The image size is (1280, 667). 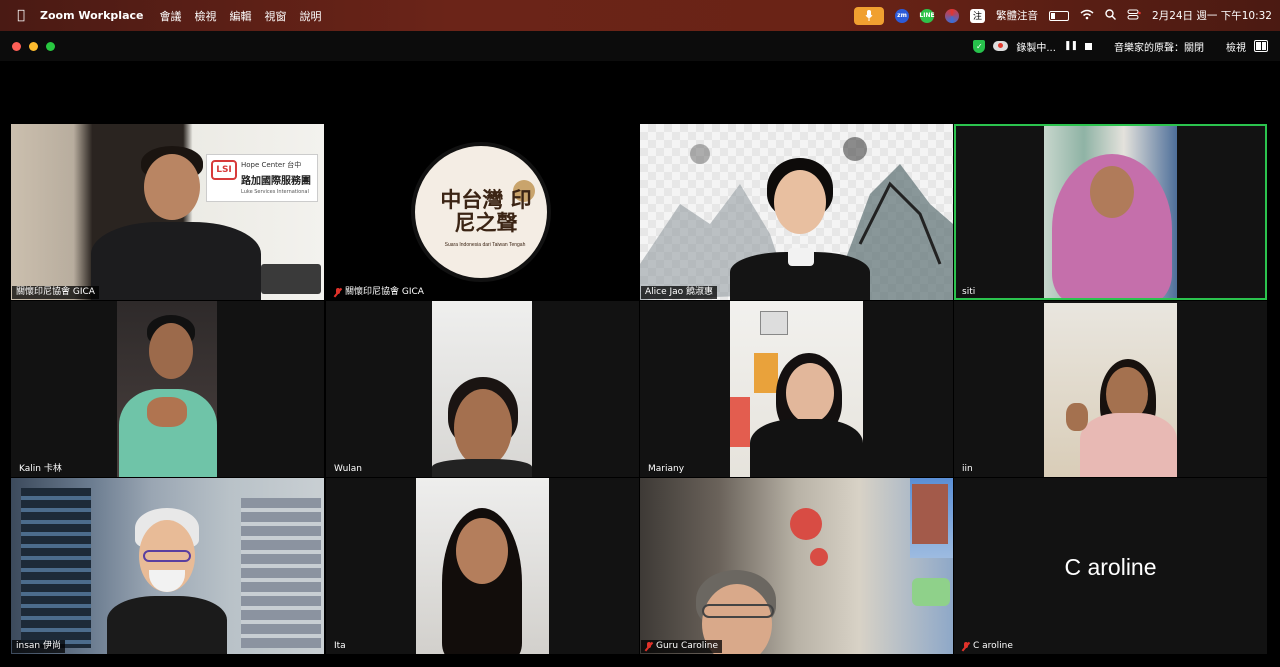 What do you see at coordinates (1261, 46) in the screenshot?
I see `gallery-view-icon` at bounding box center [1261, 46].